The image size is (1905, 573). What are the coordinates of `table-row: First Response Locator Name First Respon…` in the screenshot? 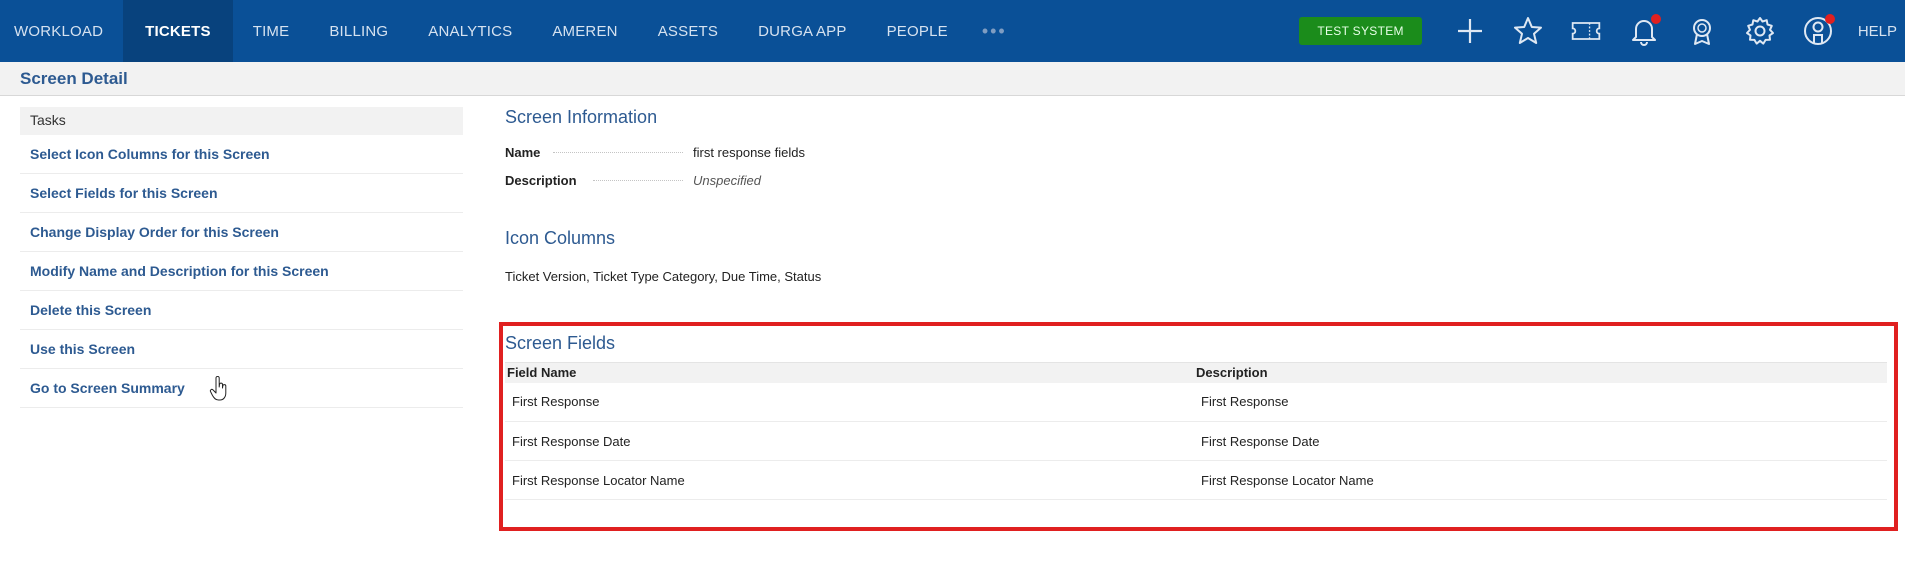 It's located at (1196, 480).